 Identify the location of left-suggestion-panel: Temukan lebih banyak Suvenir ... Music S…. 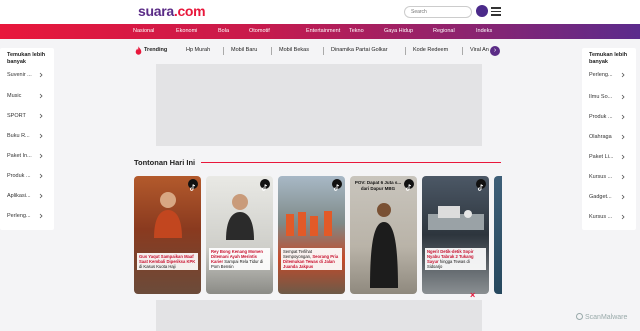
(27, 139).